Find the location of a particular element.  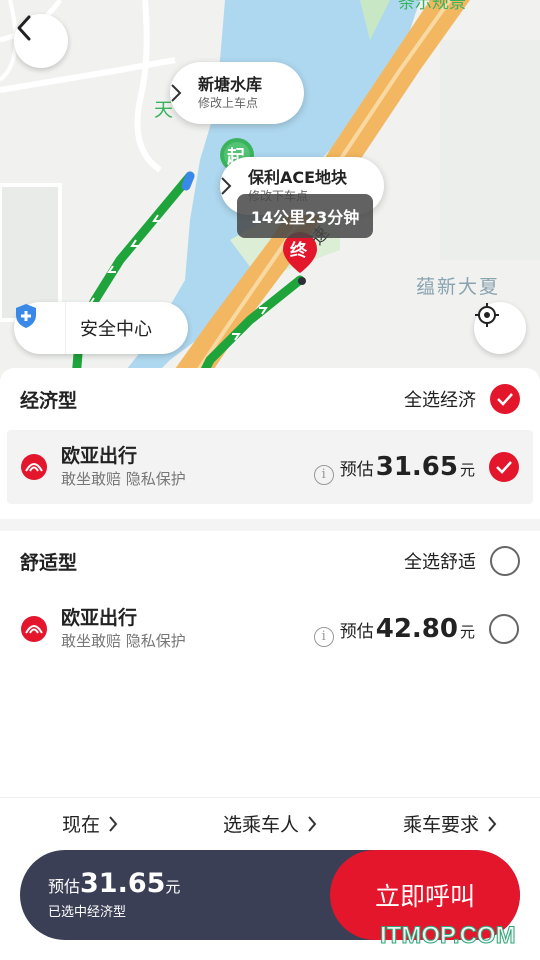

estimate-price: 42.80 is located at coordinates (416, 629).